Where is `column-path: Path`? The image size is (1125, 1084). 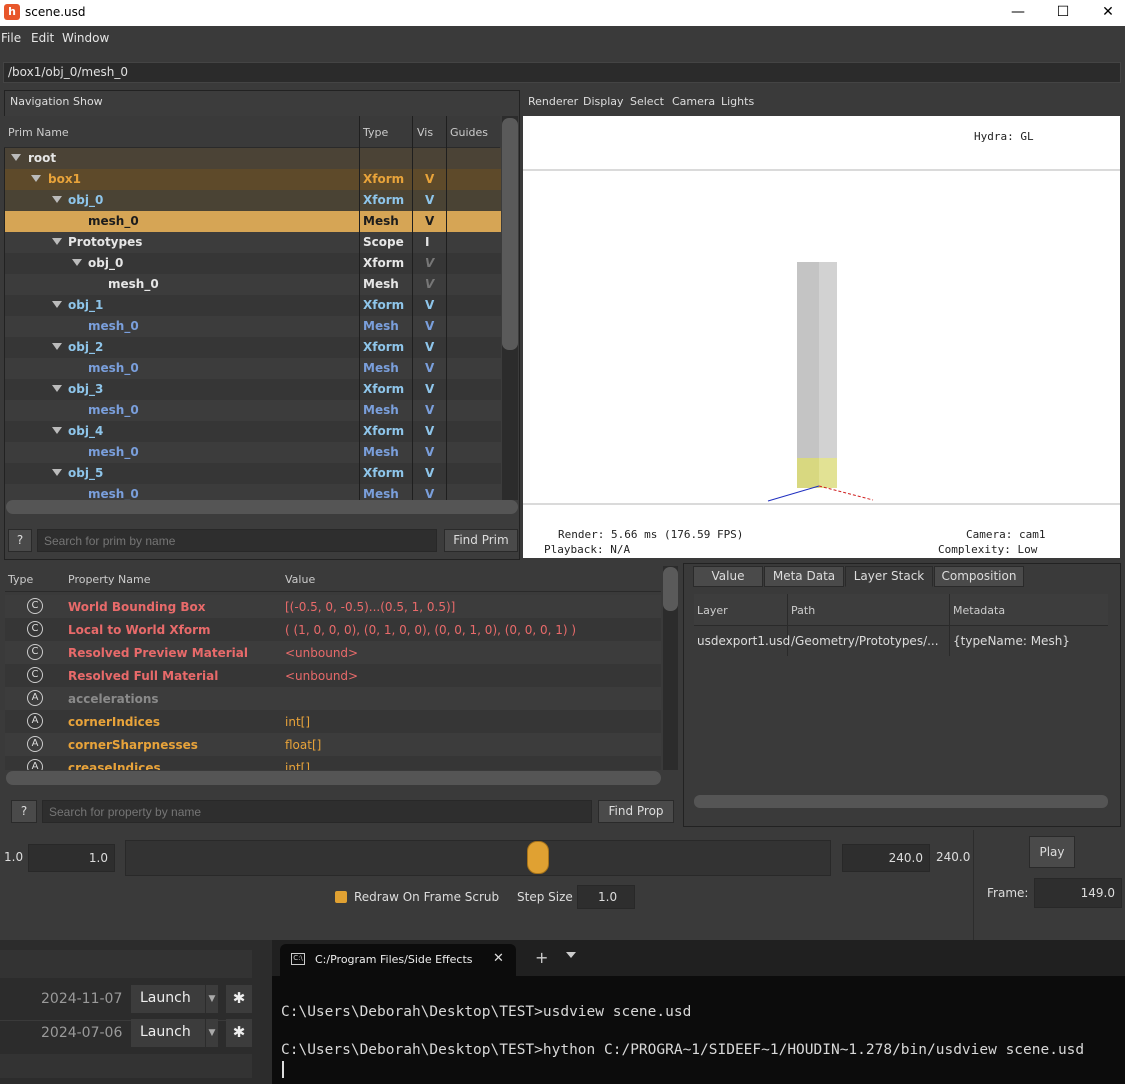 column-path: Path is located at coordinates (803, 610).